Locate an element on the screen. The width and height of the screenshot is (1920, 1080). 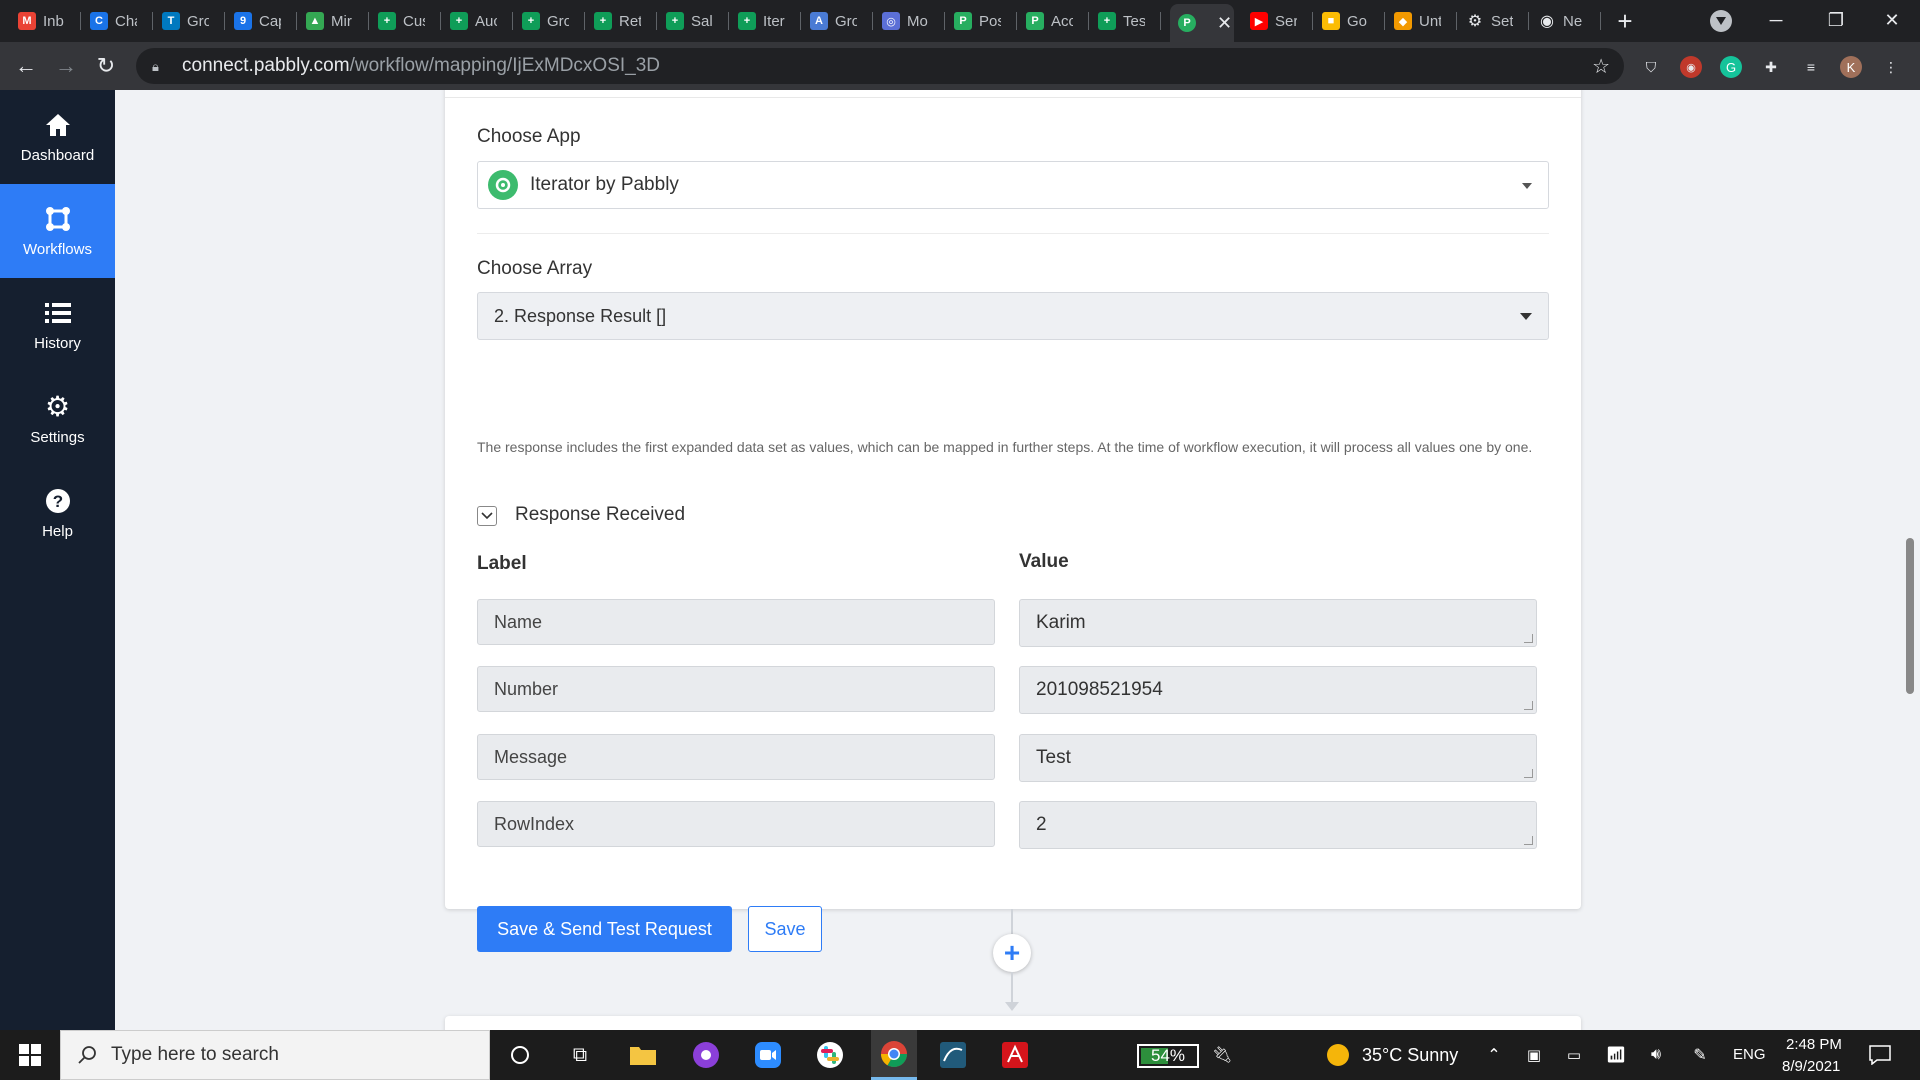
browser-tab: ■ Go is located at coordinates (1349, 21).